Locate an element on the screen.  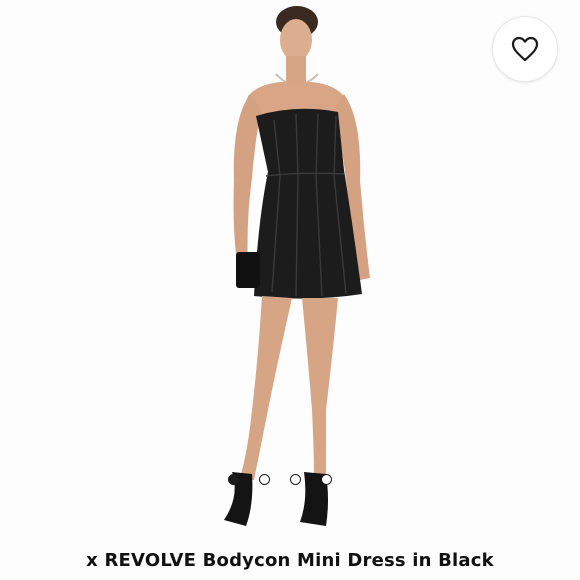
favorite-button is located at coordinates (525, 49).